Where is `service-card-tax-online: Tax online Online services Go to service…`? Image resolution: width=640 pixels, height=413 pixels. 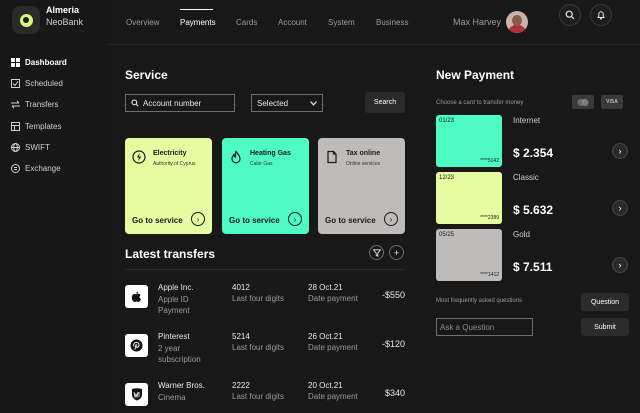
service-card-tax-online: Tax online Online services Go to service… is located at coordinates (361, 186).